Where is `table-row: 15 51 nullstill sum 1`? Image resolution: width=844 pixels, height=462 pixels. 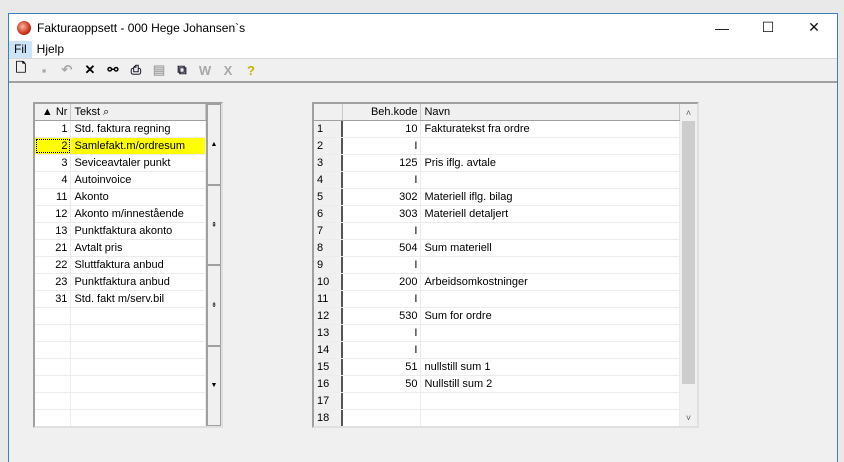 table-row: 15 51 nullstill sum 1 is located at coordinates (497, 367).